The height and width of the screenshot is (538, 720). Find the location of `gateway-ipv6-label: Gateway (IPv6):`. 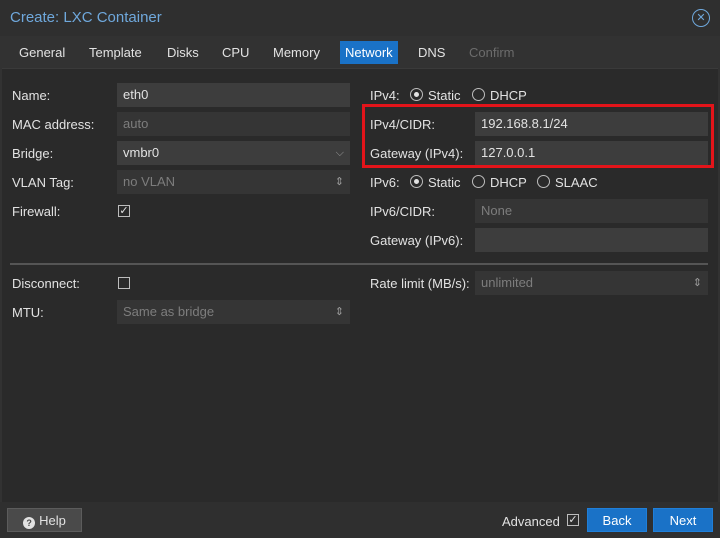

gateway-ipv6-label: Gateway (IPv6): is located at coordinates (417, 240).